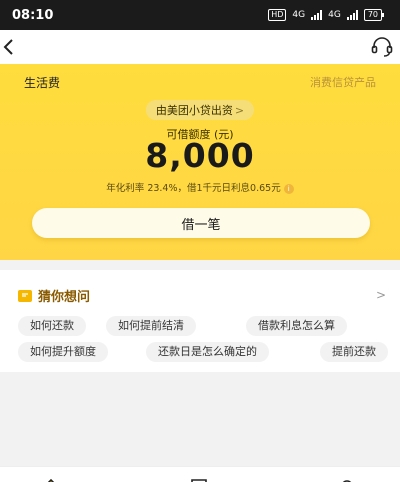  What do you see at coordinates (200, 47) in the screenshot?
I see `nav-bar` at bounding box center [200, 47].